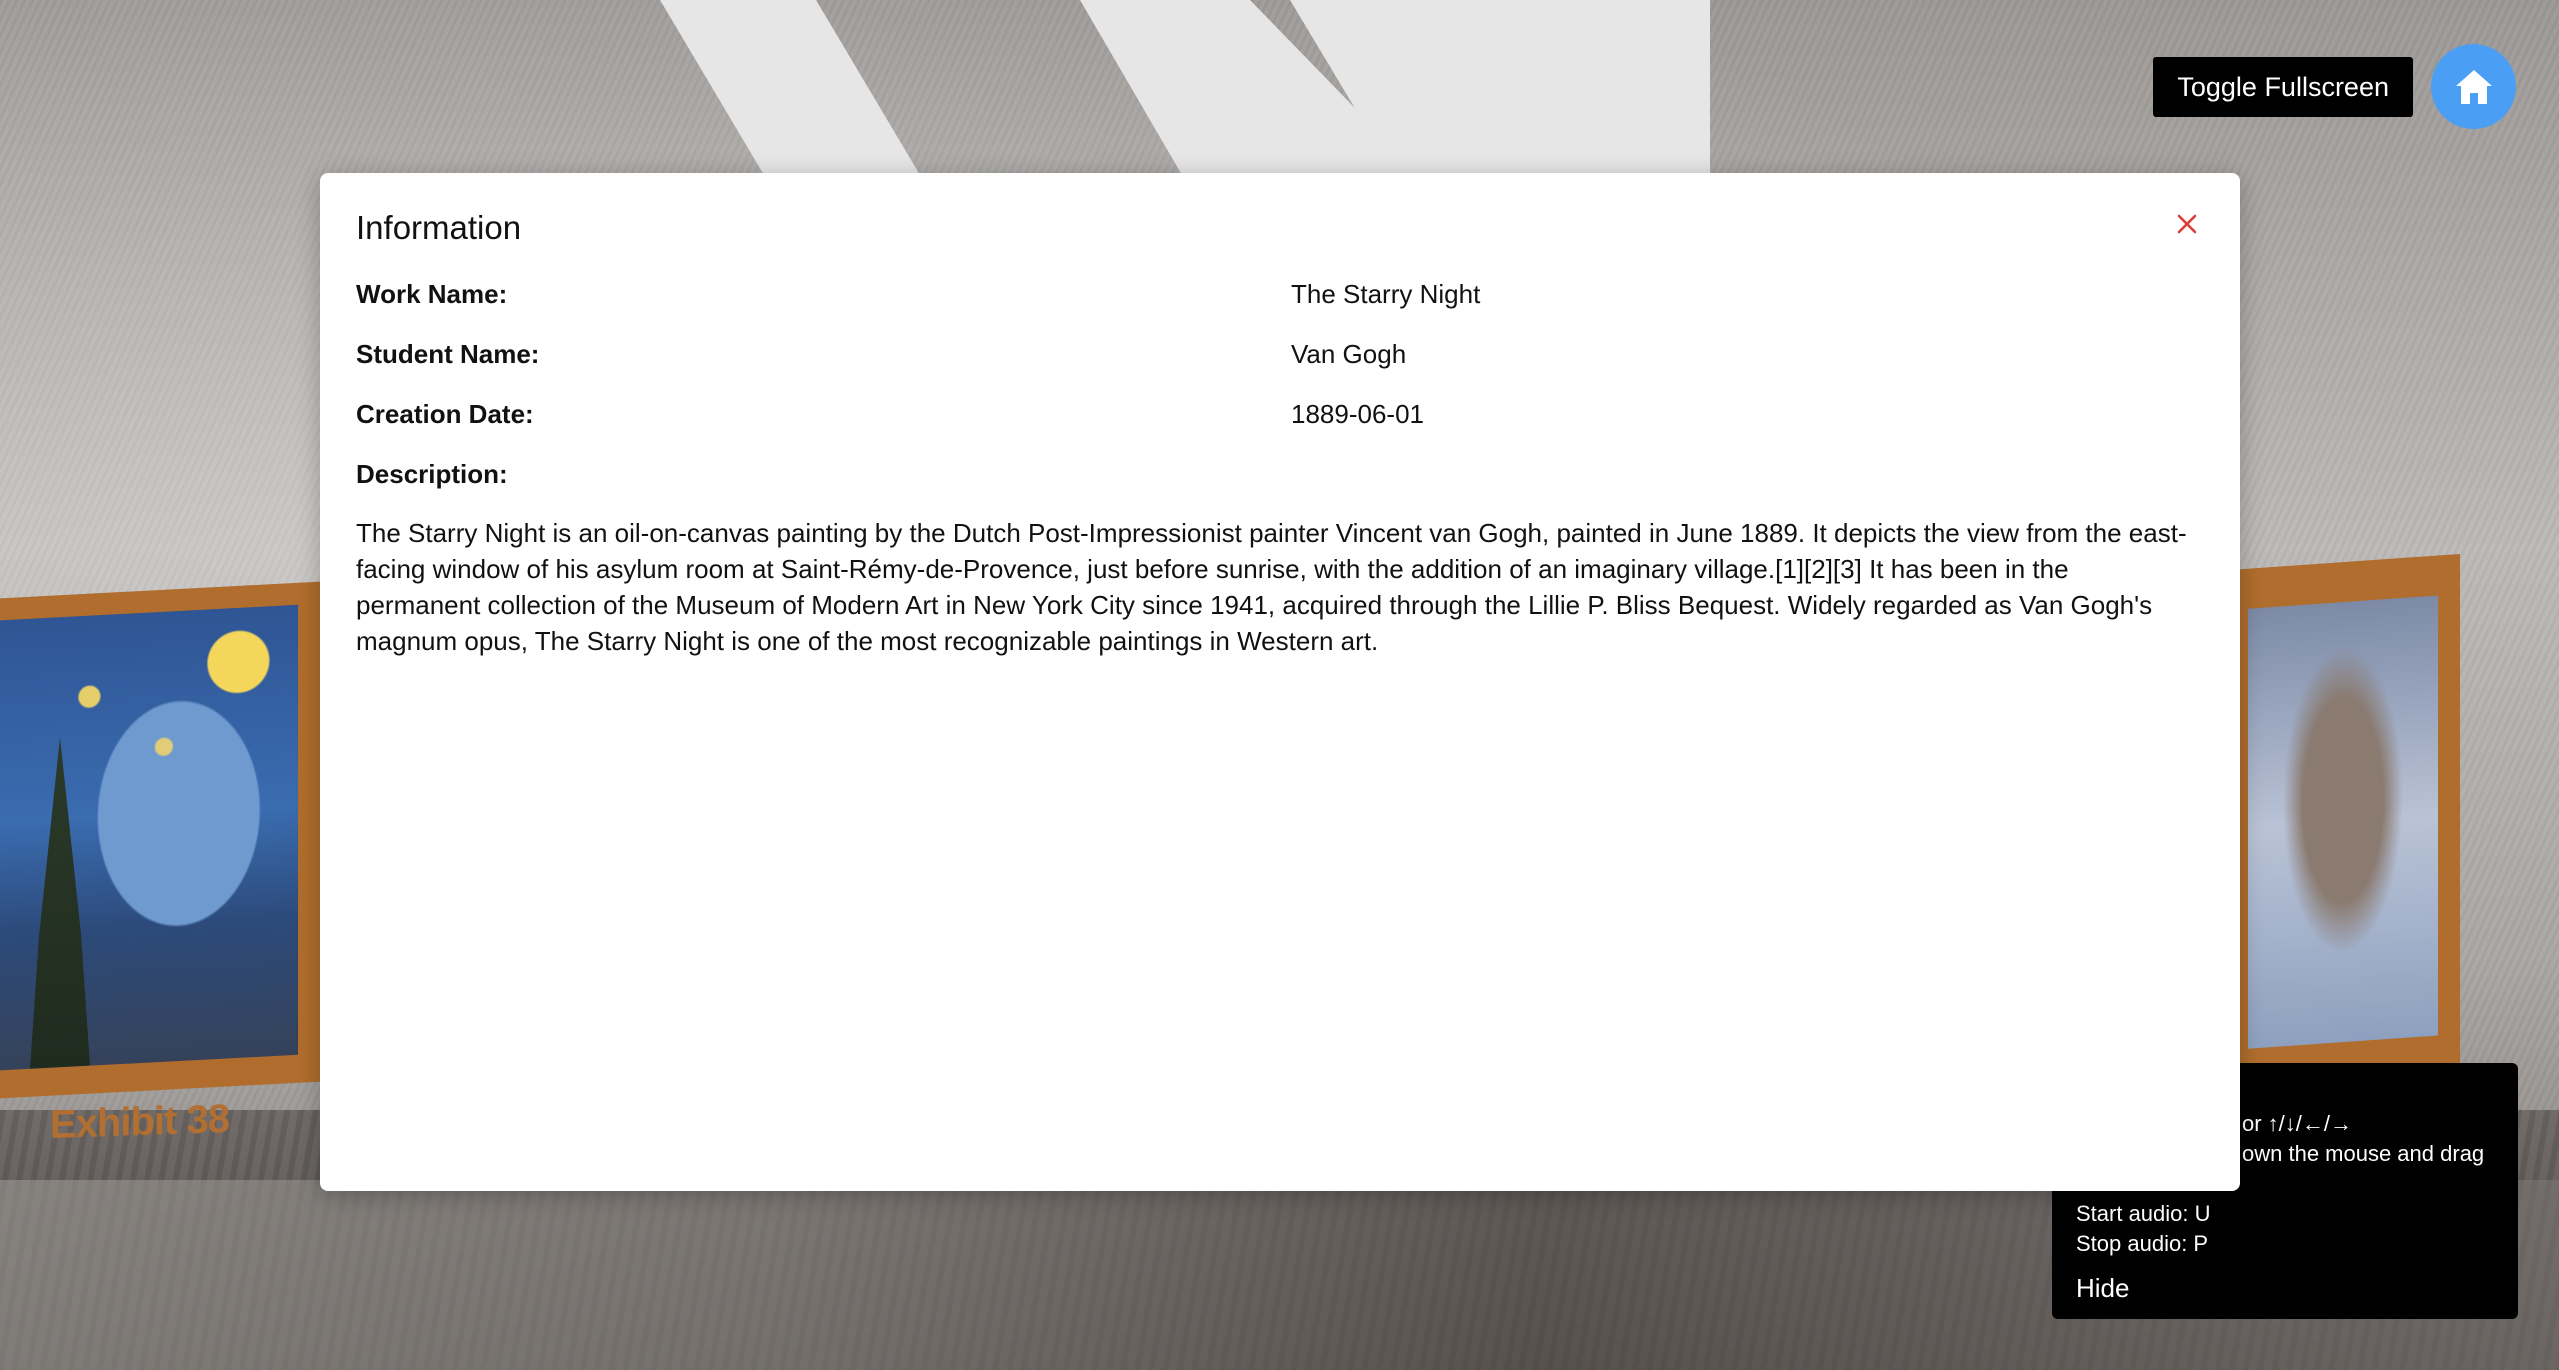 Image resolution: width=2559 pixels, height=1370 pixels. I want to click on painting-right, so click(2345, 817).